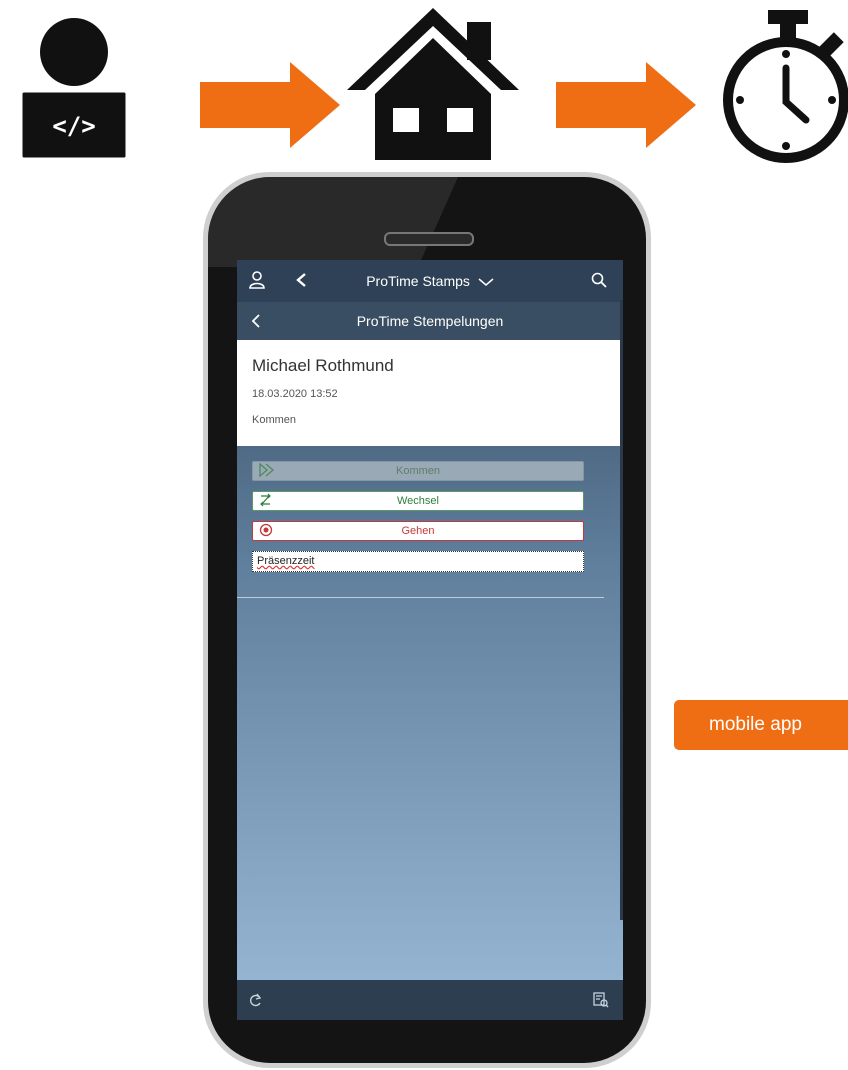  Describe the element at coordinates (418, 281) in the screenshot. I see `shell-title-text: ProTime Stamps` at that location.